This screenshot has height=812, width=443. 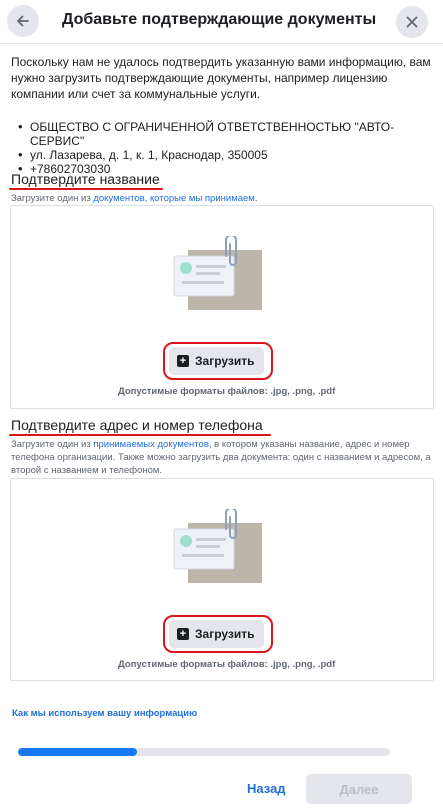 What do you see at coordinates (218, 634) in the screenshot?
I see `annotation-ring-upload-address` at bounding box center [218, 634].